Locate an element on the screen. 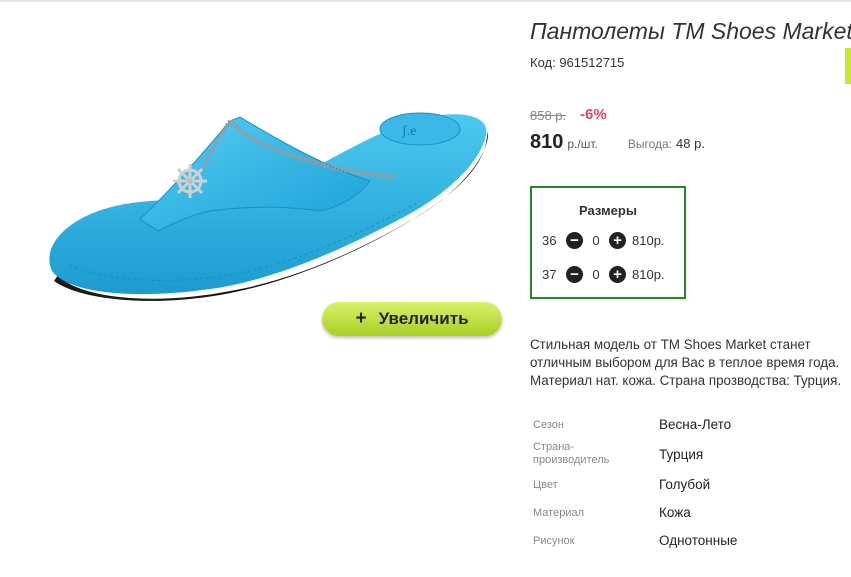 This screenshot has width=851, height=577. attr-value-season: Весна-Лето is located at coordinates (695, 424).